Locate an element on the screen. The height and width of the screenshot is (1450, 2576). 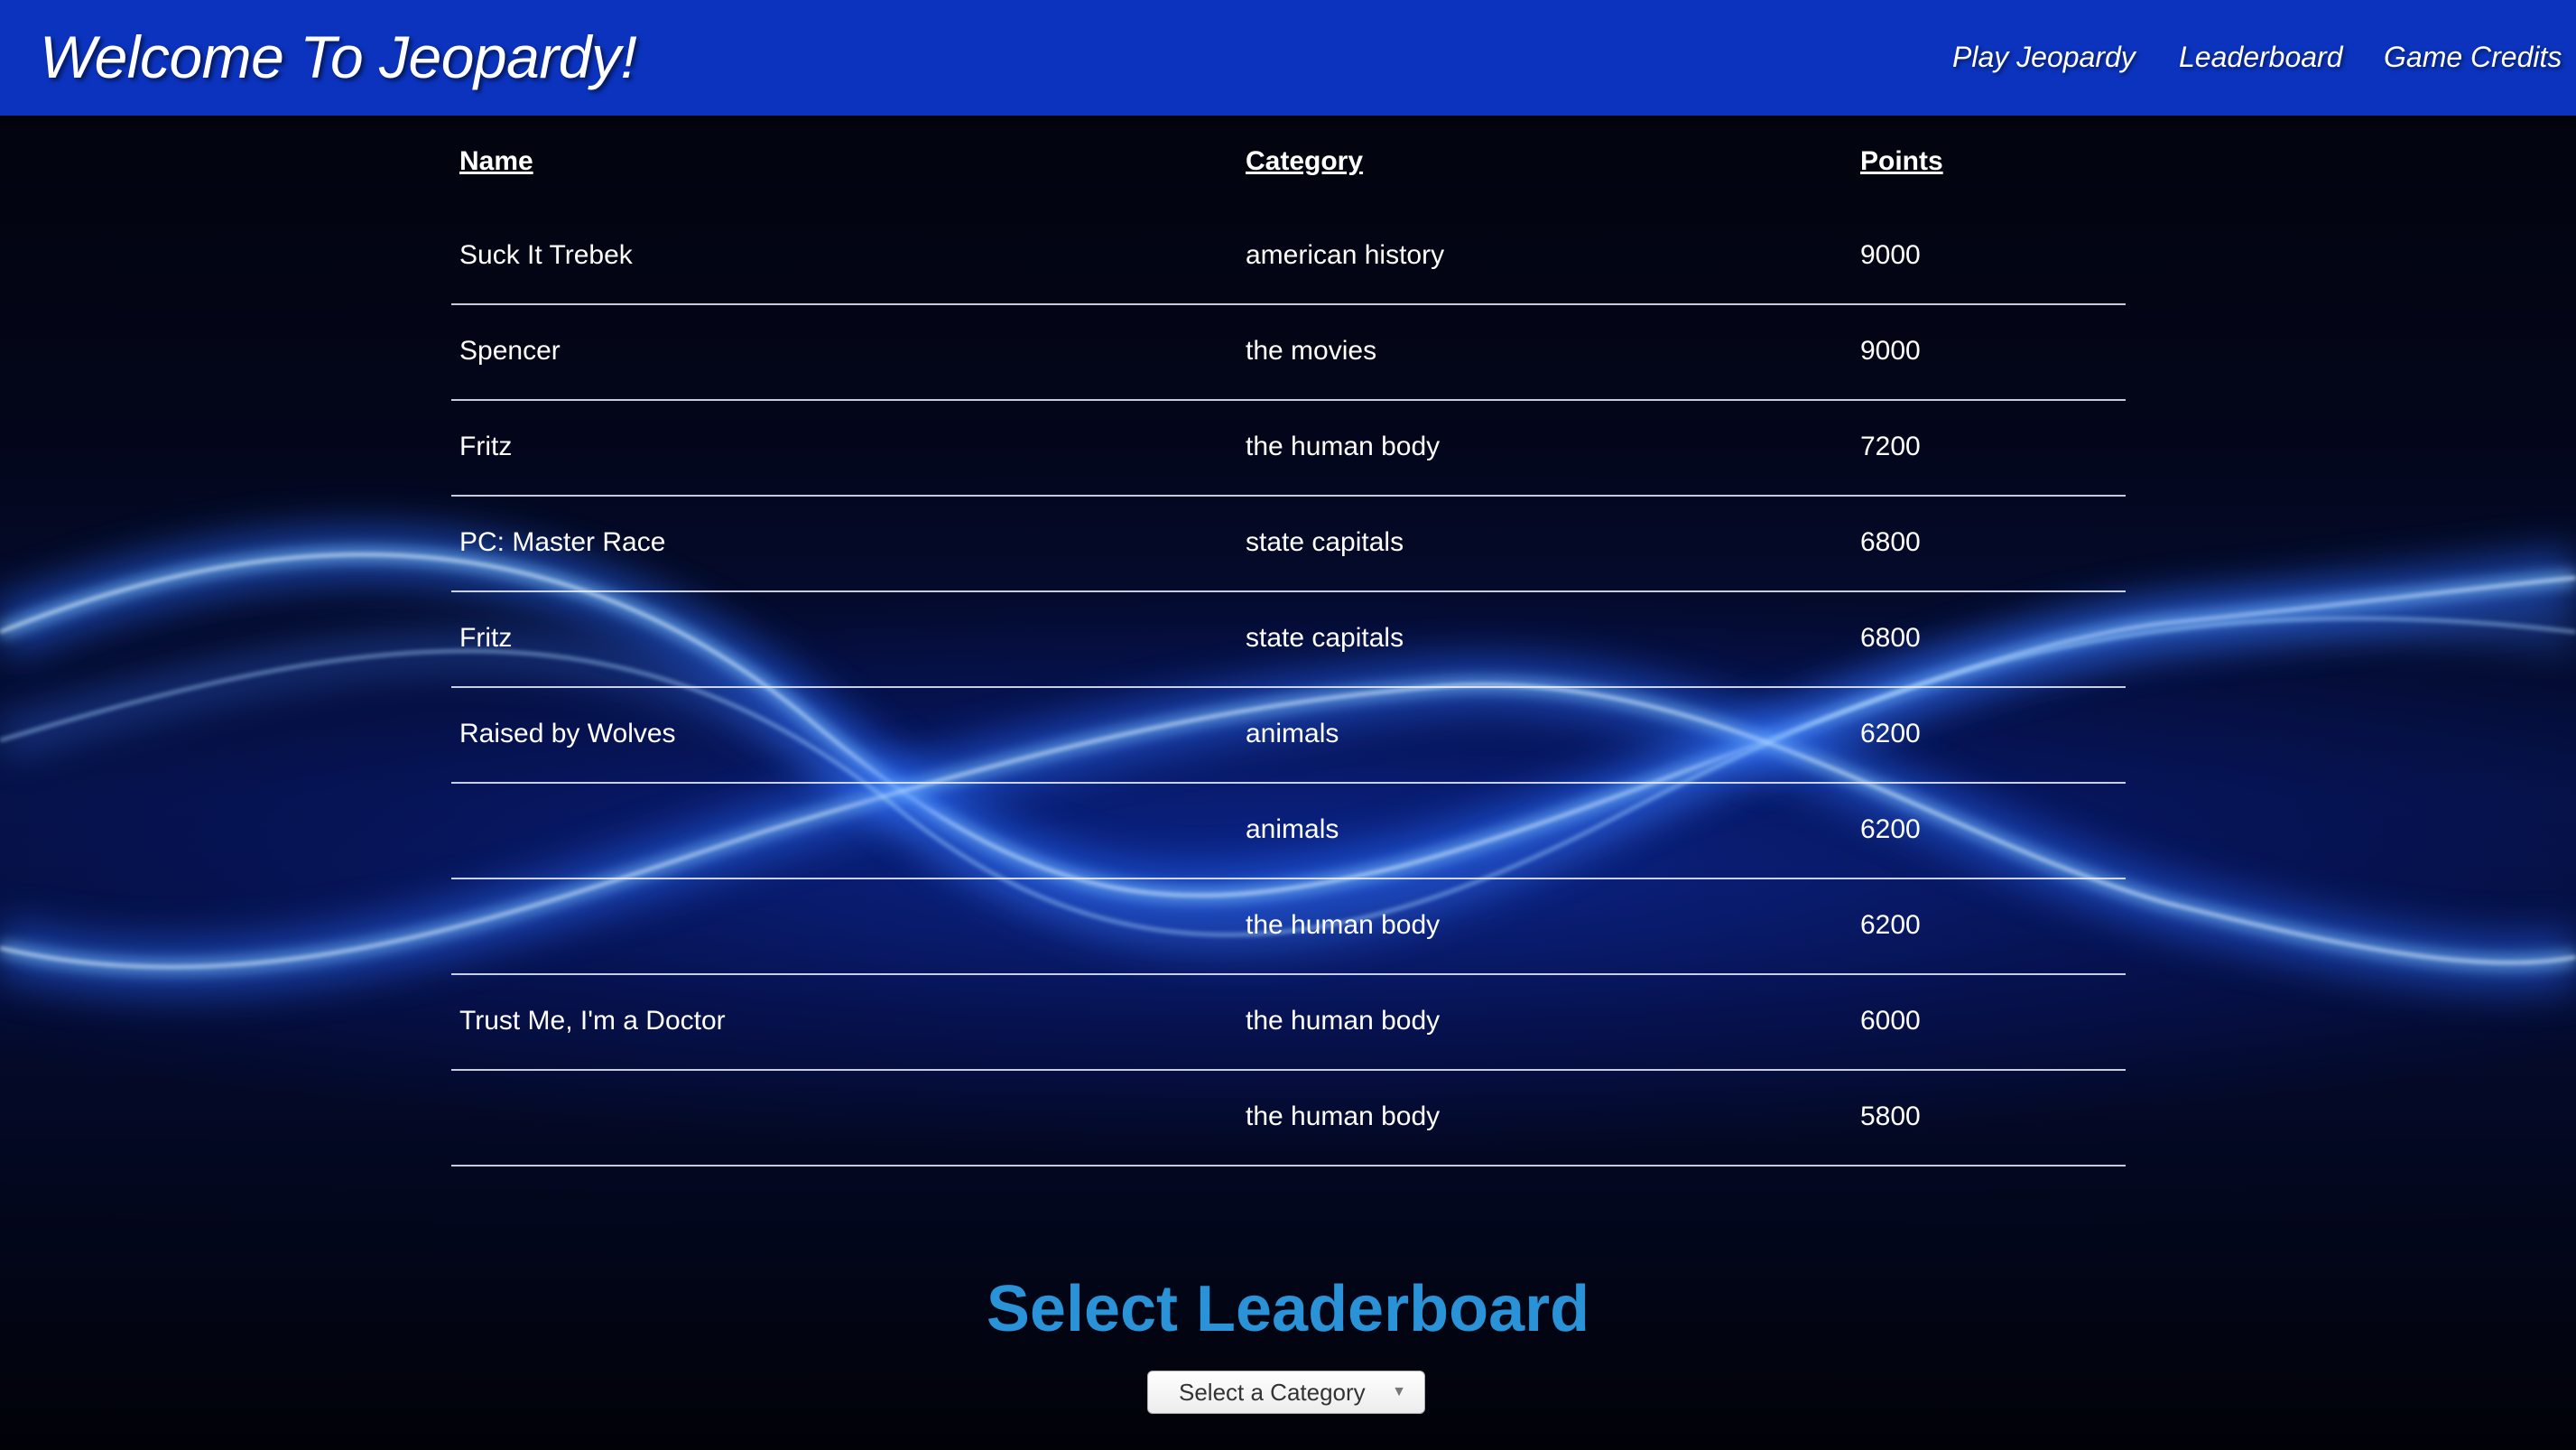
cell-name: Suck It Trebek is located at coordinates (546, 255).